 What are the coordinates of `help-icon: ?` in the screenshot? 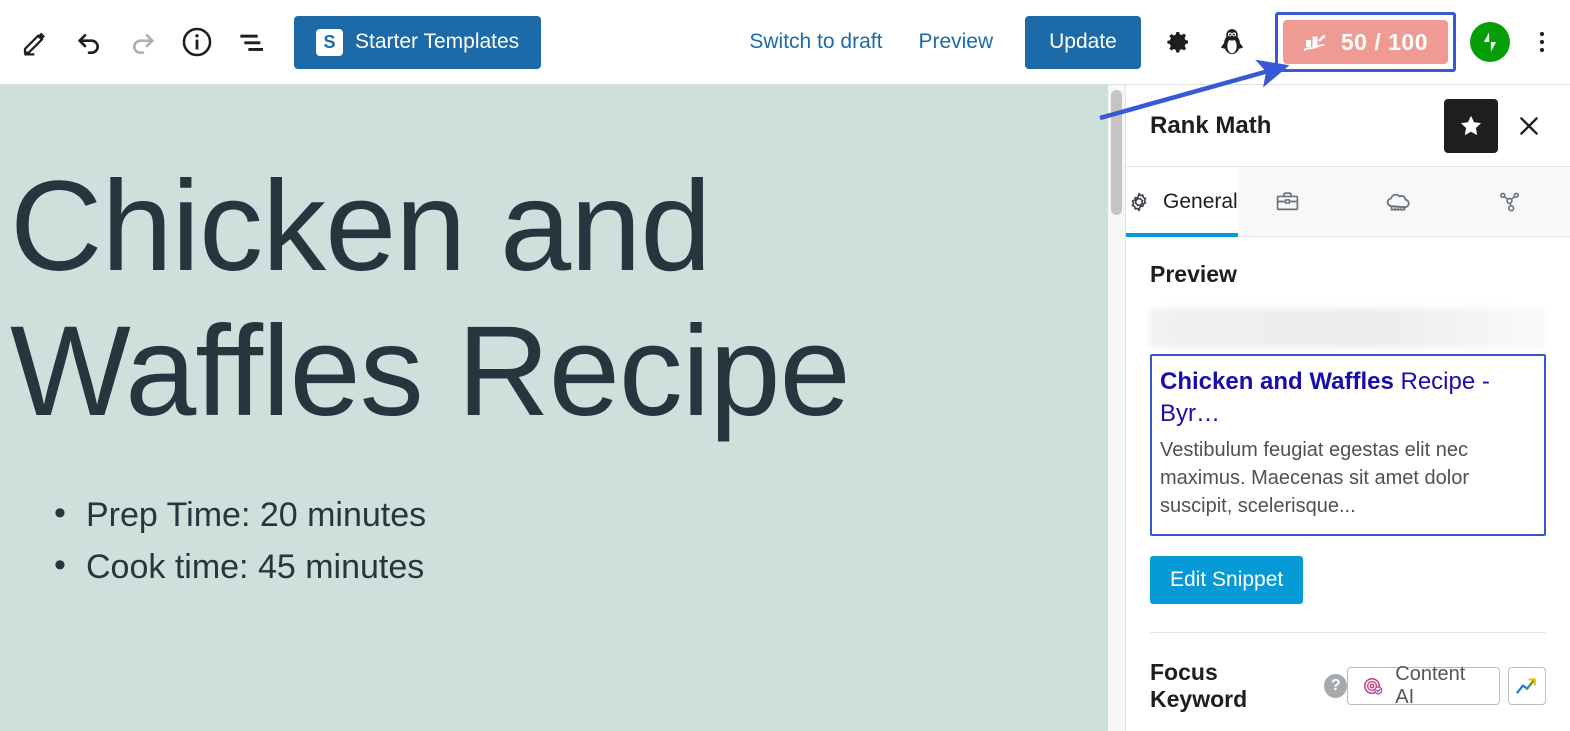 It's located at (1336, 686).